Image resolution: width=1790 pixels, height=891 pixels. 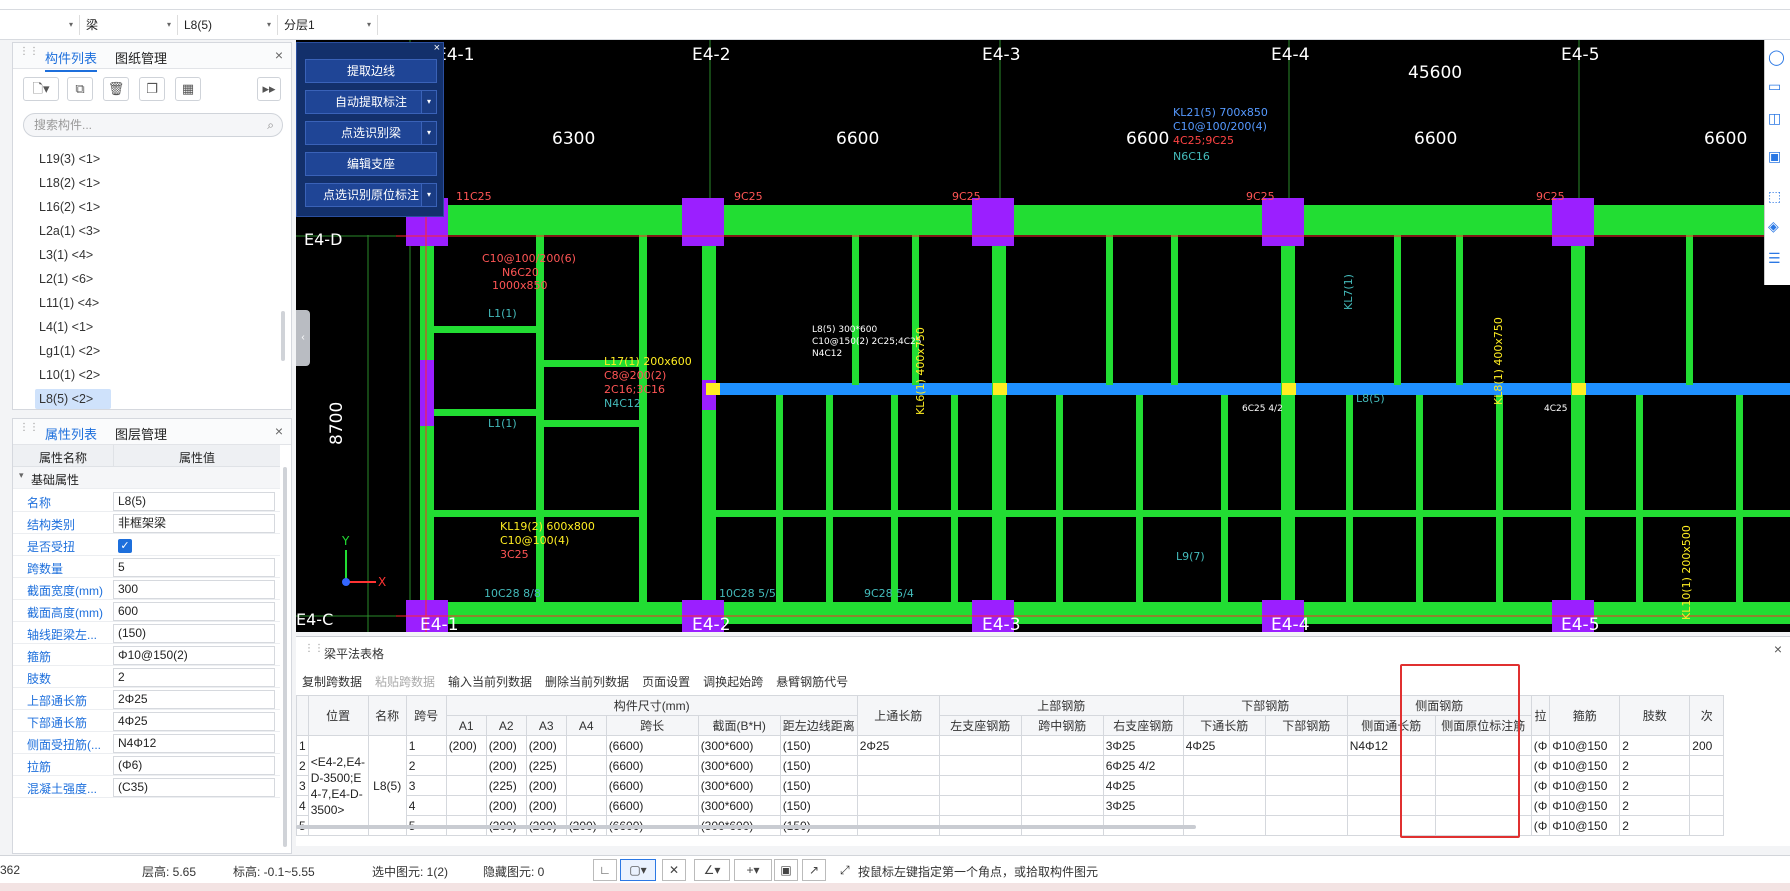 I want to click on property-row: 下部通长筋 4Φ25, so click(x=146, y=721).